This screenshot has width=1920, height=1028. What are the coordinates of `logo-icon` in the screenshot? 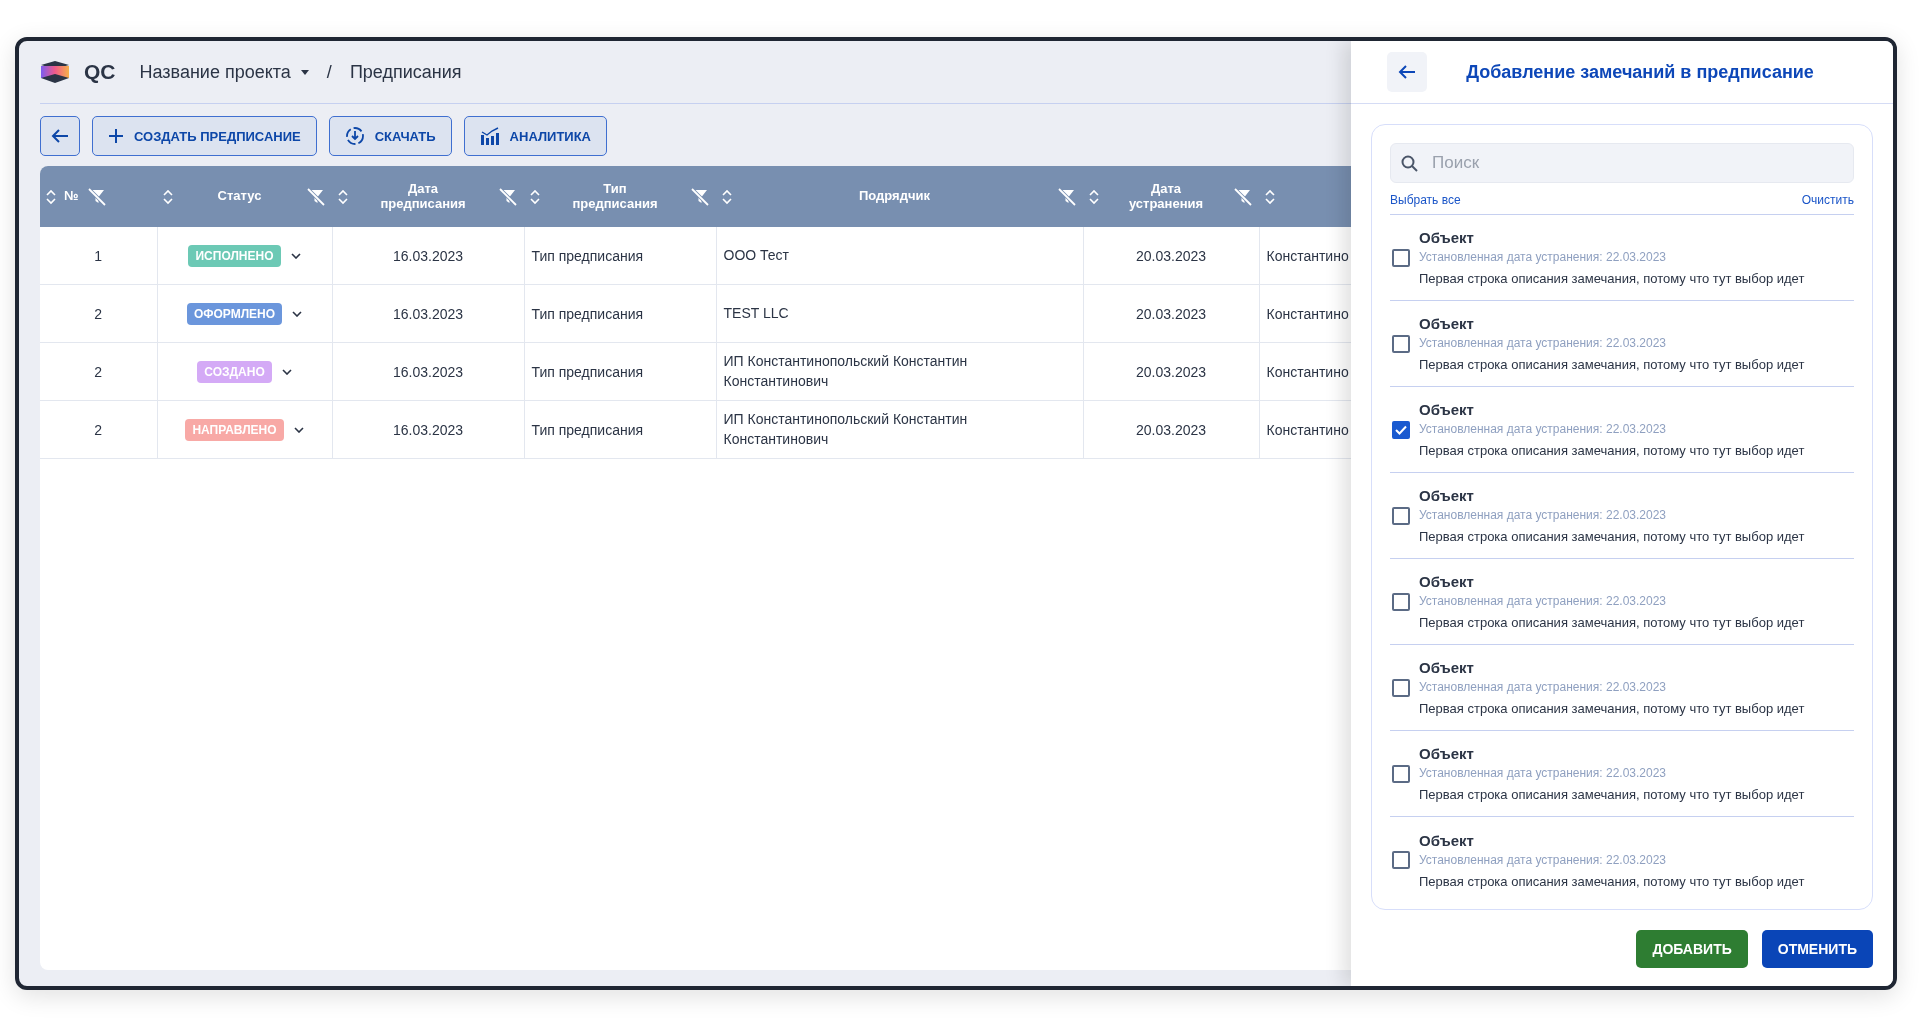 It's located at (55, 72).